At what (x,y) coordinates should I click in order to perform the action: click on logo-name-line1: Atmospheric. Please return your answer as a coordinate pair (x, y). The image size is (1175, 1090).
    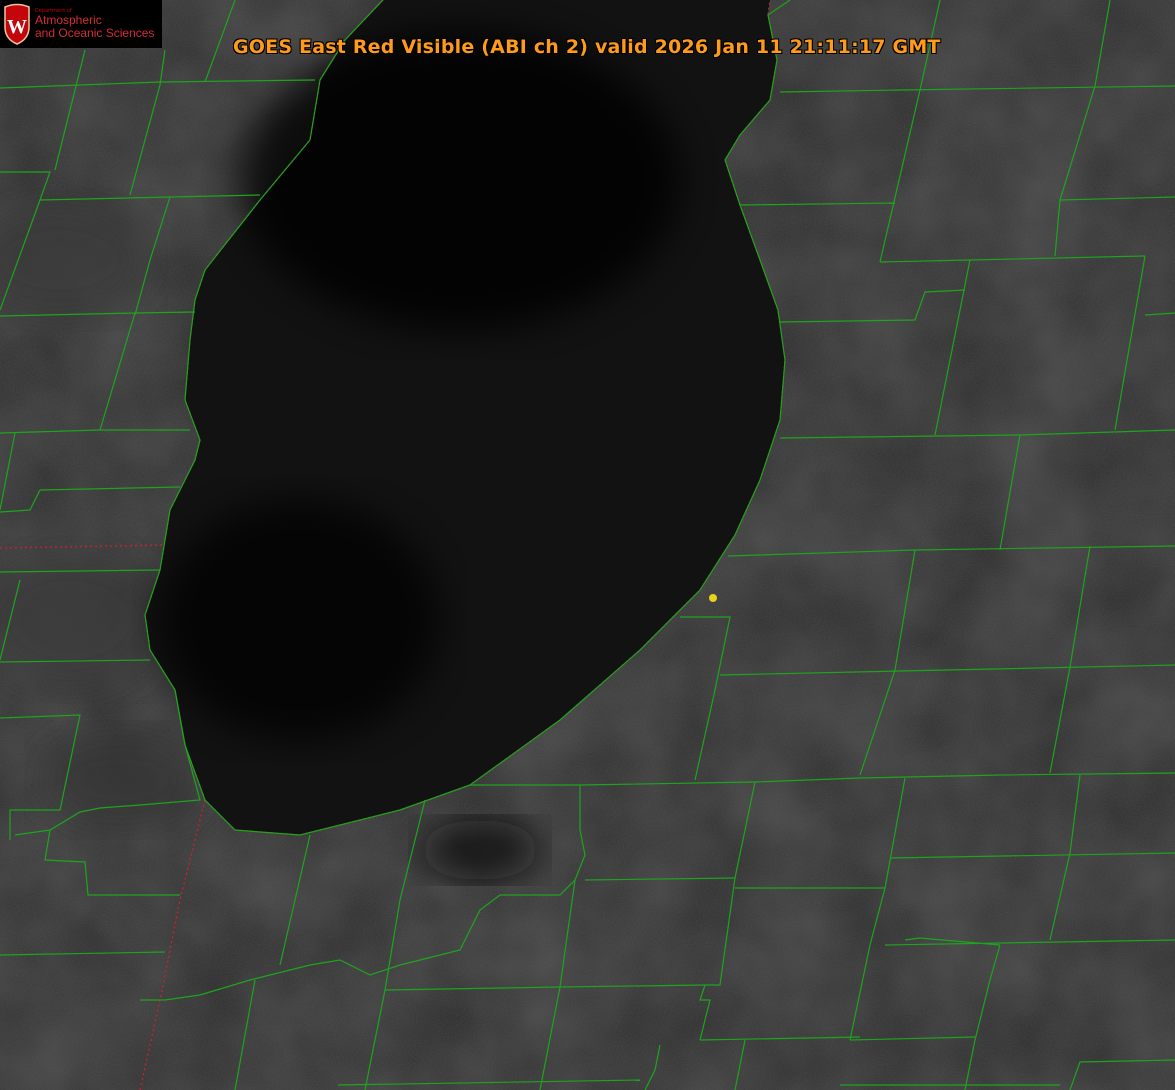
    Looking at the image, I should click on (68, 20).